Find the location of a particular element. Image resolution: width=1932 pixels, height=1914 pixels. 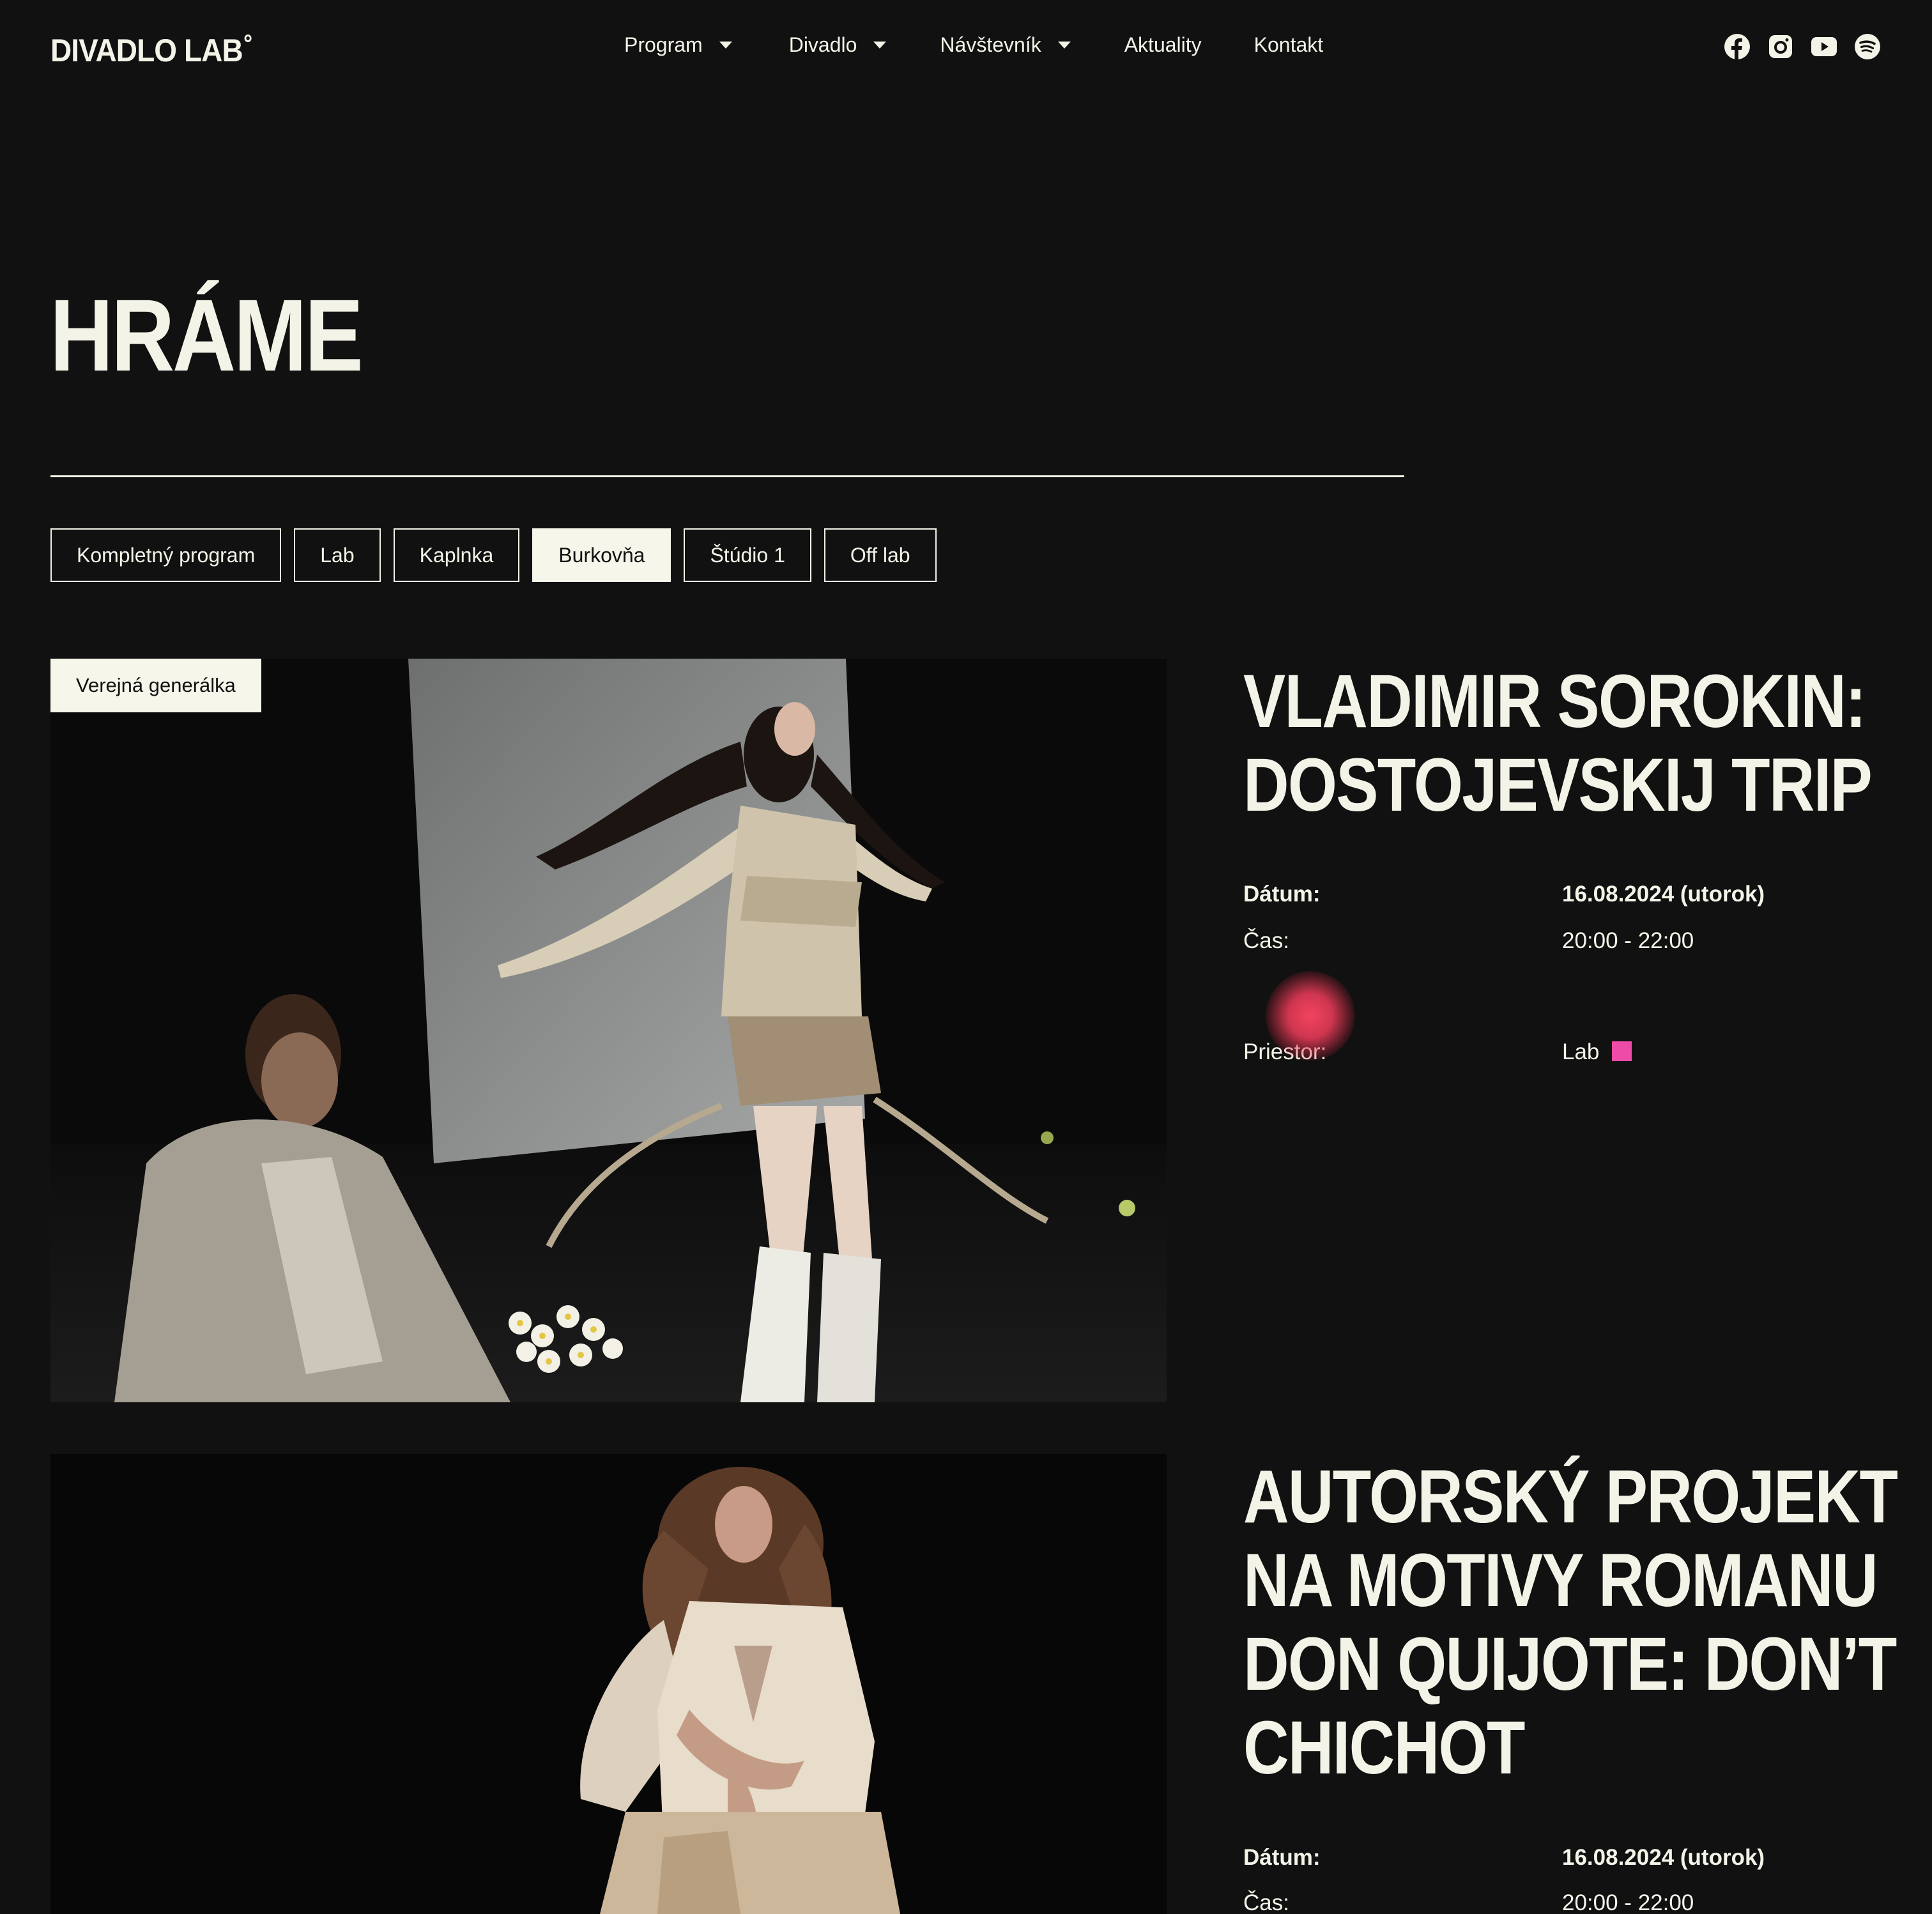

social-links is located at coordinates (1802, 46).